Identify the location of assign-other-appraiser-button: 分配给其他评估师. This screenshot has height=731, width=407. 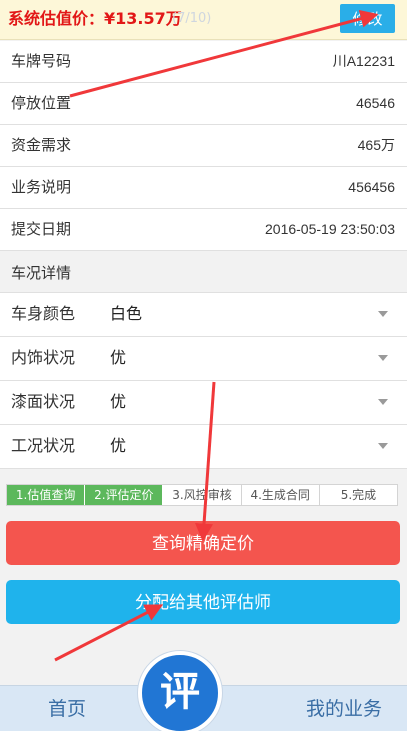
(203, 602).